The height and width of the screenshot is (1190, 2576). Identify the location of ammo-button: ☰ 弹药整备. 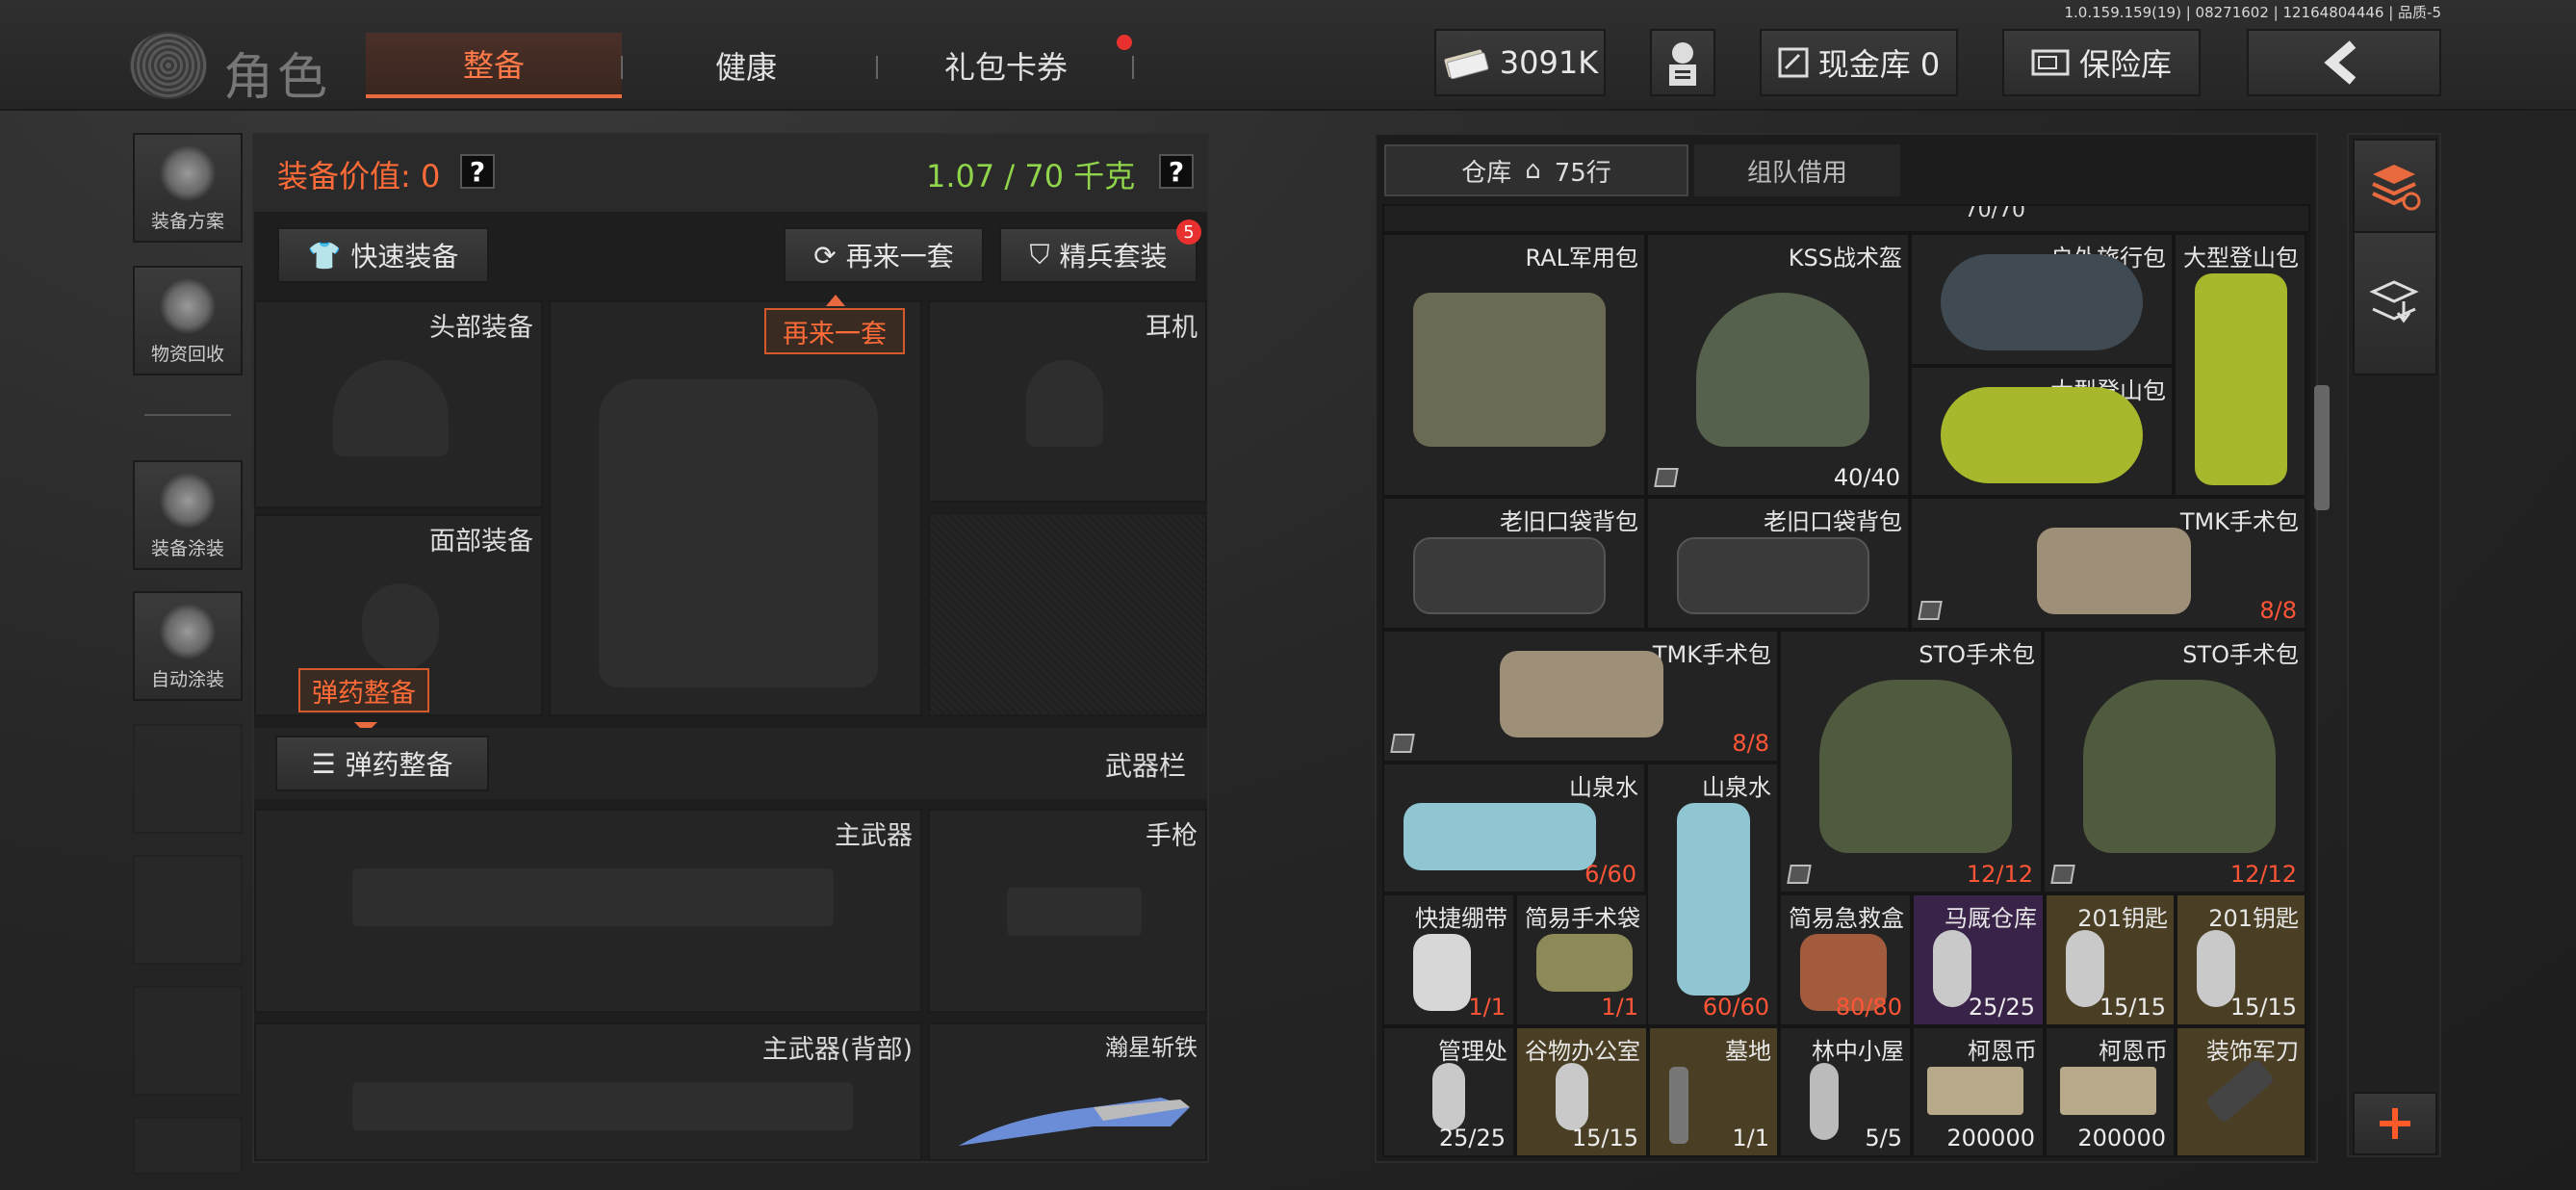
(382, 764).